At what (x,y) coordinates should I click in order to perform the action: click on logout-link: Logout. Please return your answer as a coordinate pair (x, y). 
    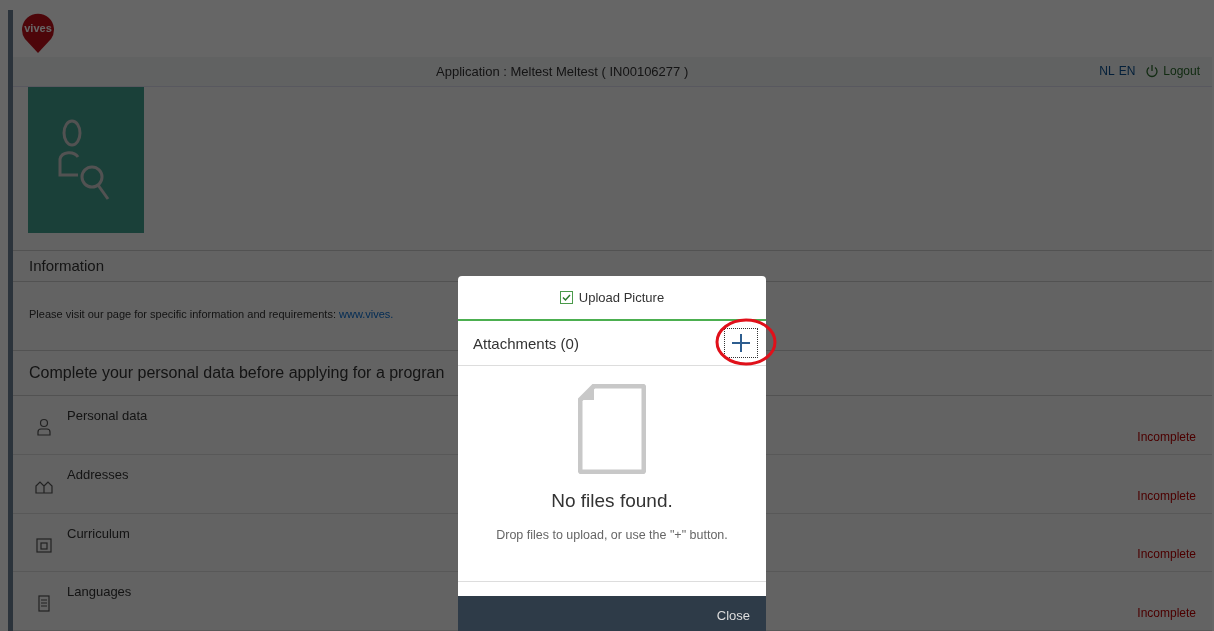
    Looking at the image, I should click on (1172, 71).